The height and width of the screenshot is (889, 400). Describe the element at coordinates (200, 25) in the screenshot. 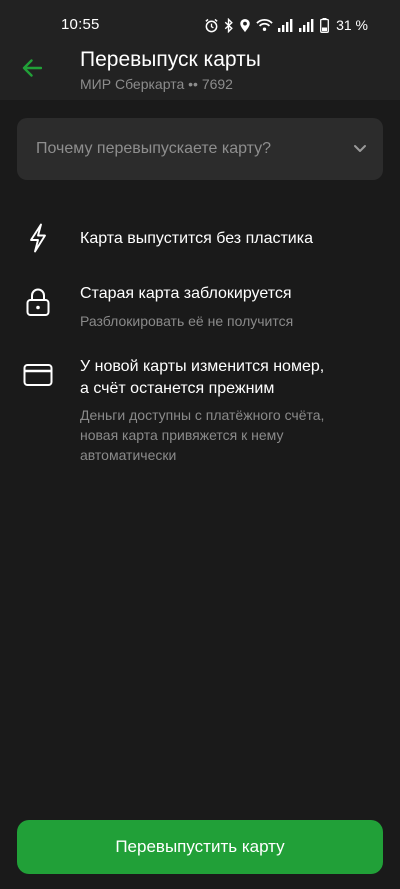

I see `status-bar: 10:55 31 %` at that location.